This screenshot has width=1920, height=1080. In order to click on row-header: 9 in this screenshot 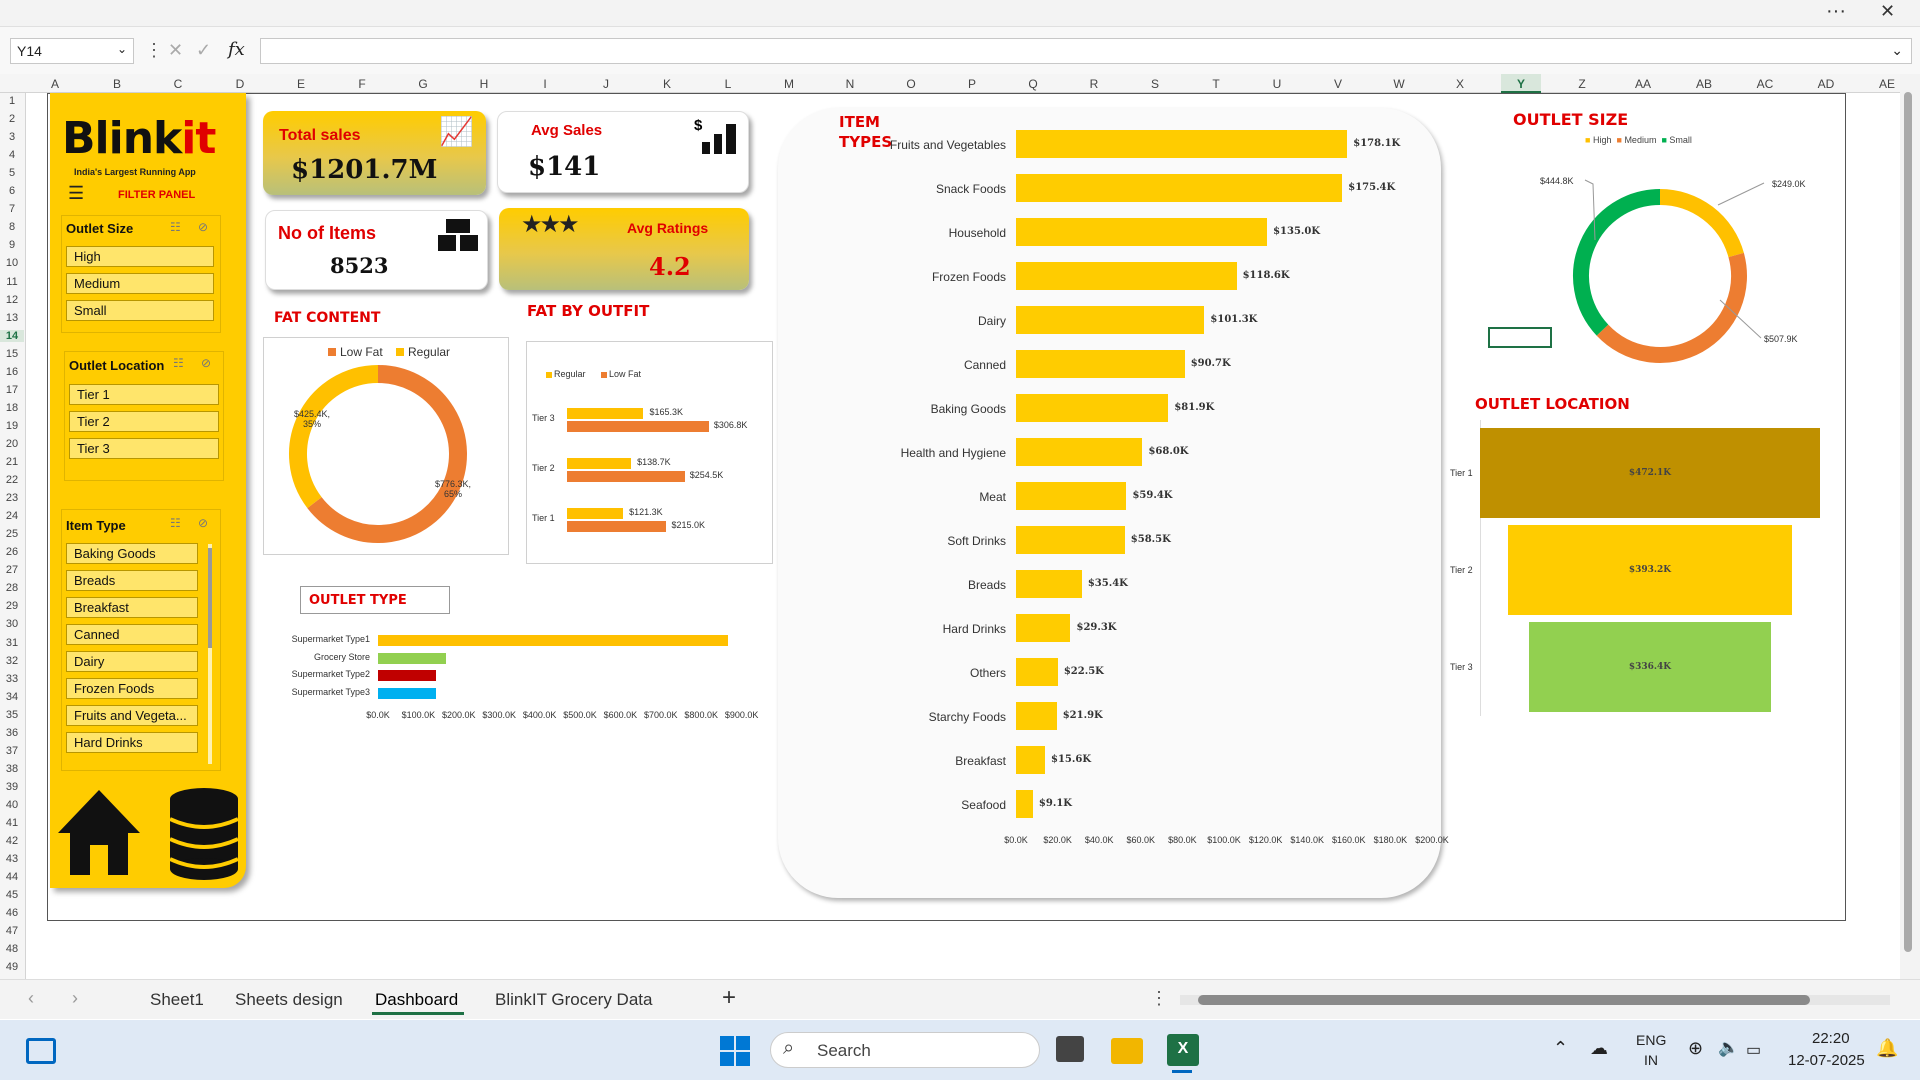, I will do `click(12, 245)`.